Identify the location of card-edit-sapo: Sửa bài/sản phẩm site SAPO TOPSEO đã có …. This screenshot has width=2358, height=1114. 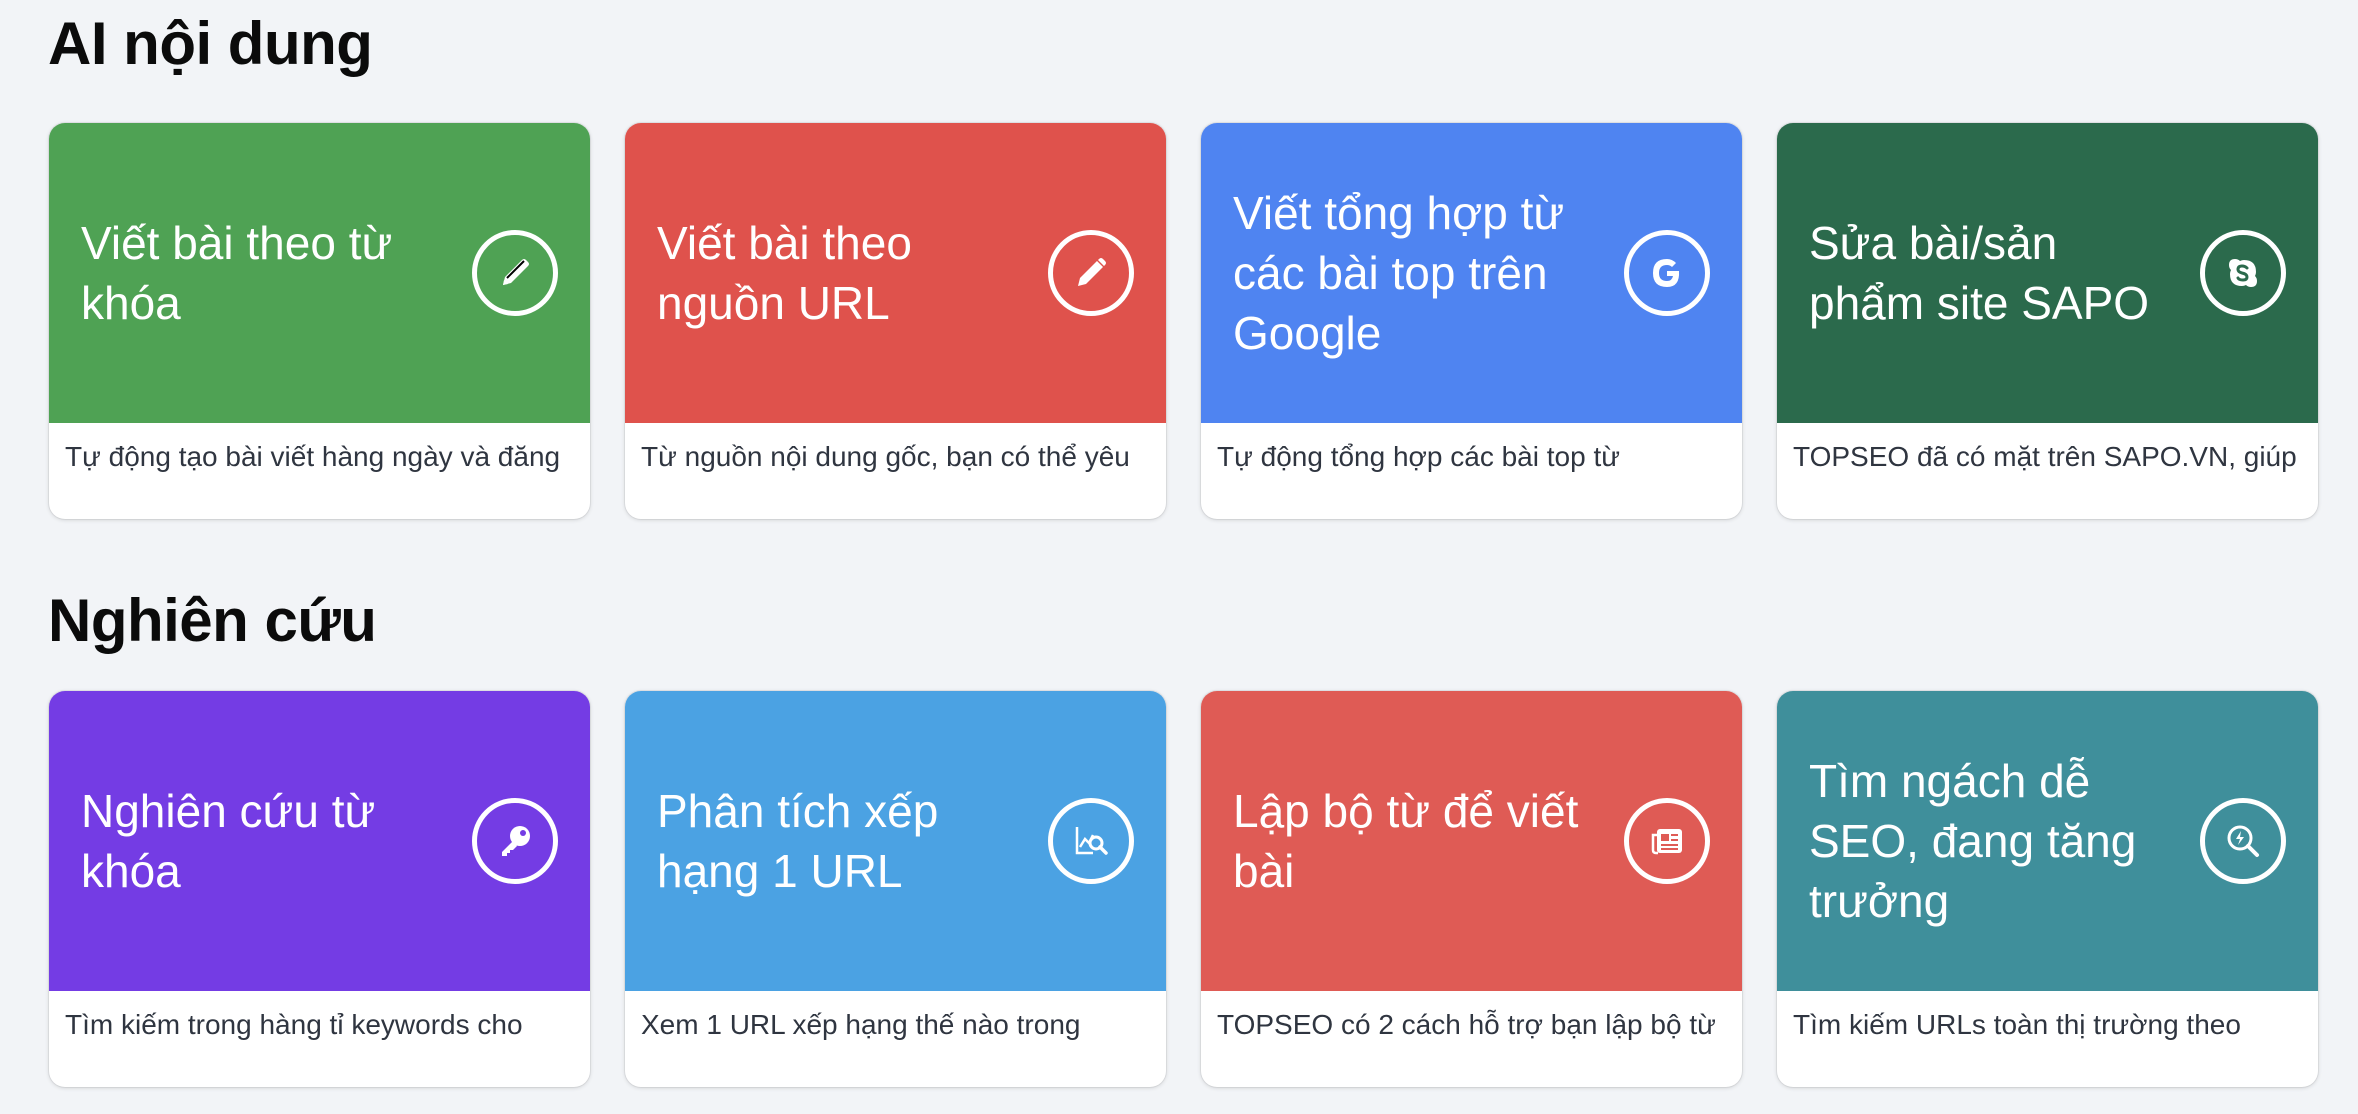
(2047, 321).